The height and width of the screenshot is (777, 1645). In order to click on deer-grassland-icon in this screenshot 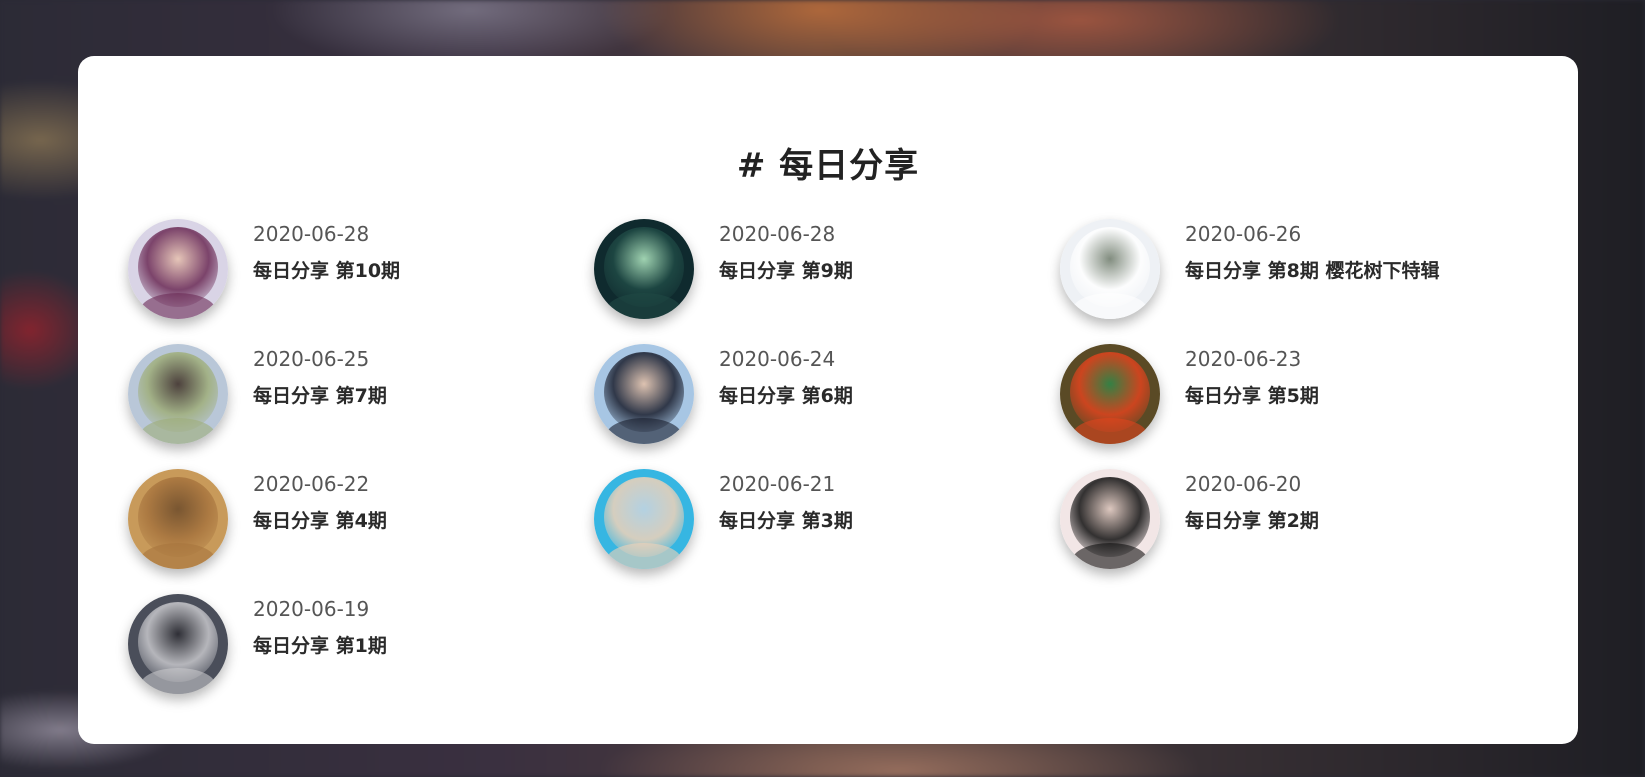, I will do `click(178, 519)`.